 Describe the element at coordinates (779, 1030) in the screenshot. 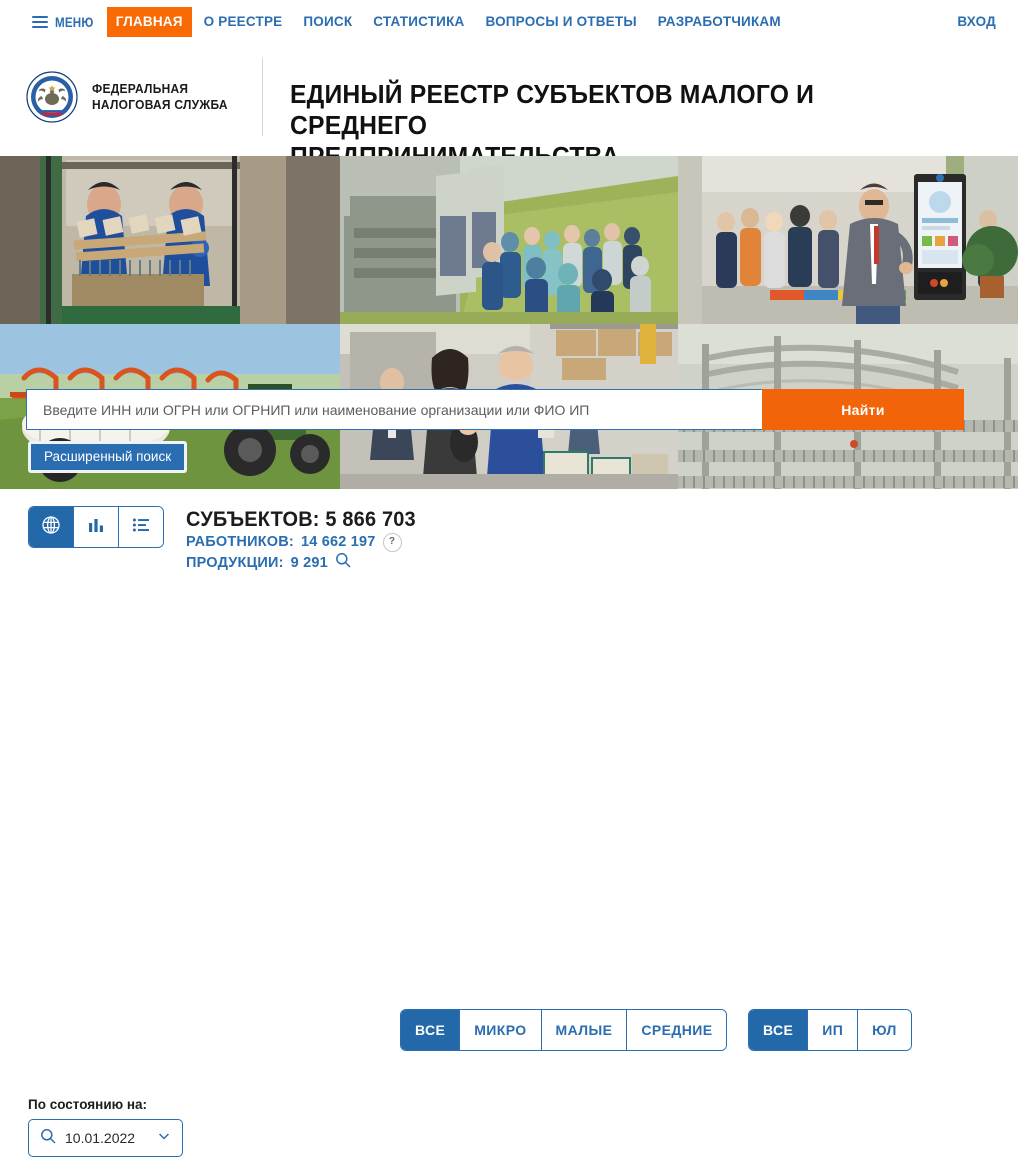

I see `type-filter-all: ВСЕ` at that location.